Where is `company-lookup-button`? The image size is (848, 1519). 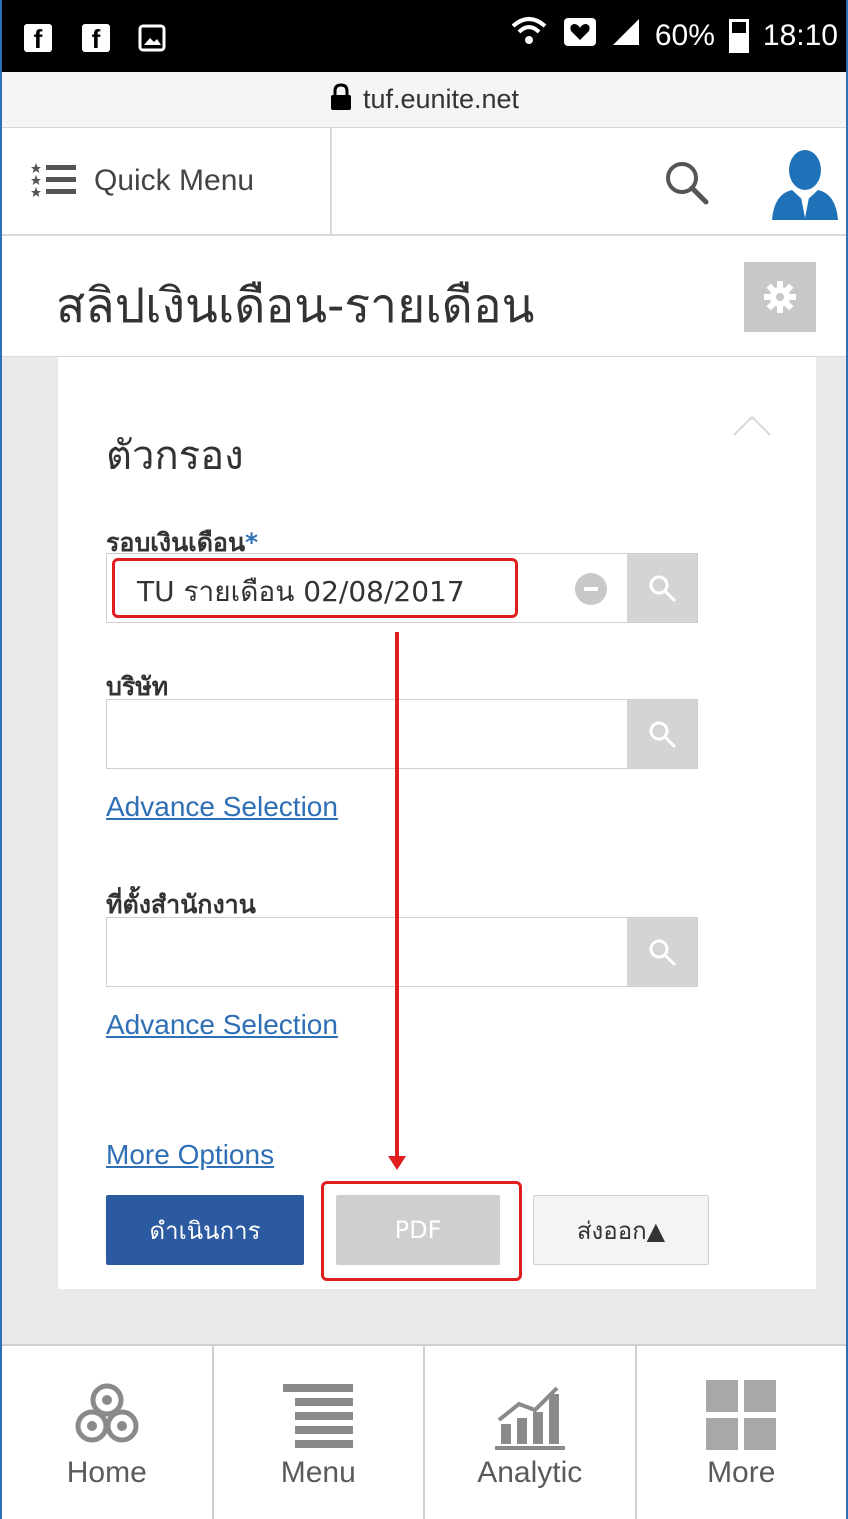
company-lookup-button is located at coordinates (662, 734).